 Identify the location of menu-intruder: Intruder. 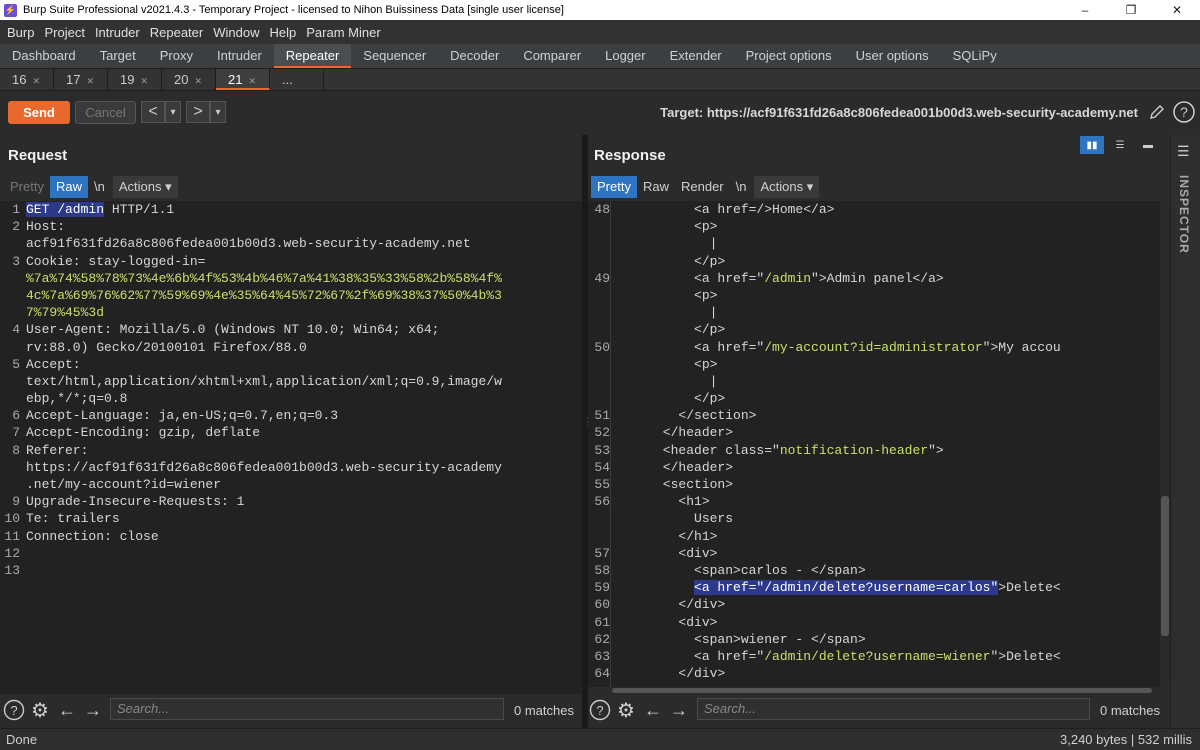
(117, 32).